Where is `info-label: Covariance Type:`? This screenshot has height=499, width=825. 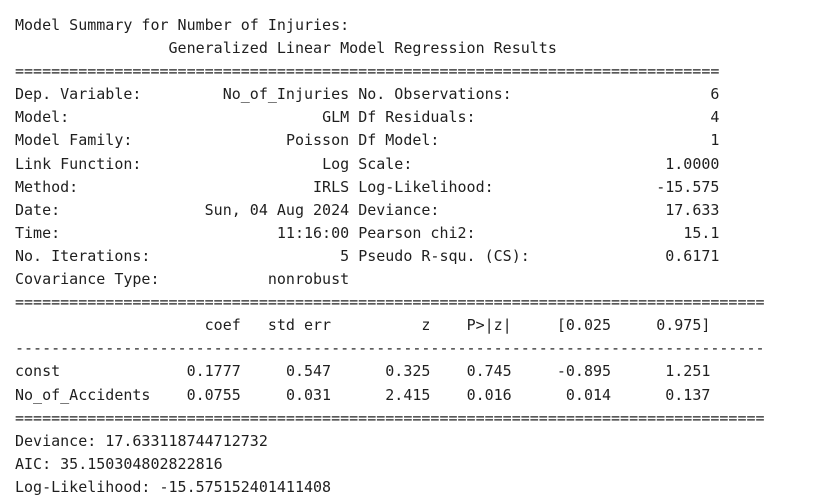
info-label: Covariance Type: is located at coordinates (87, 279).